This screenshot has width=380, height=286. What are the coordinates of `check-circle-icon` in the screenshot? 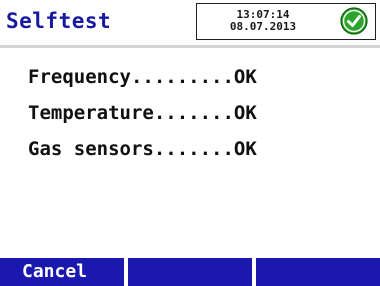 It's located at (354, 21).